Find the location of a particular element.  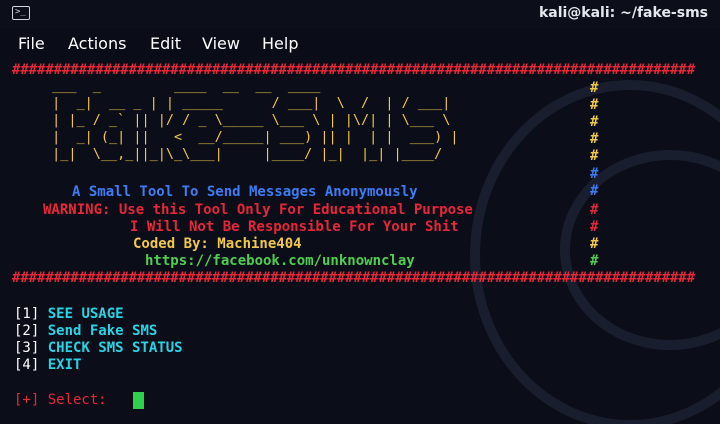

option-label: EXIT is located at coordinates (64, 365).